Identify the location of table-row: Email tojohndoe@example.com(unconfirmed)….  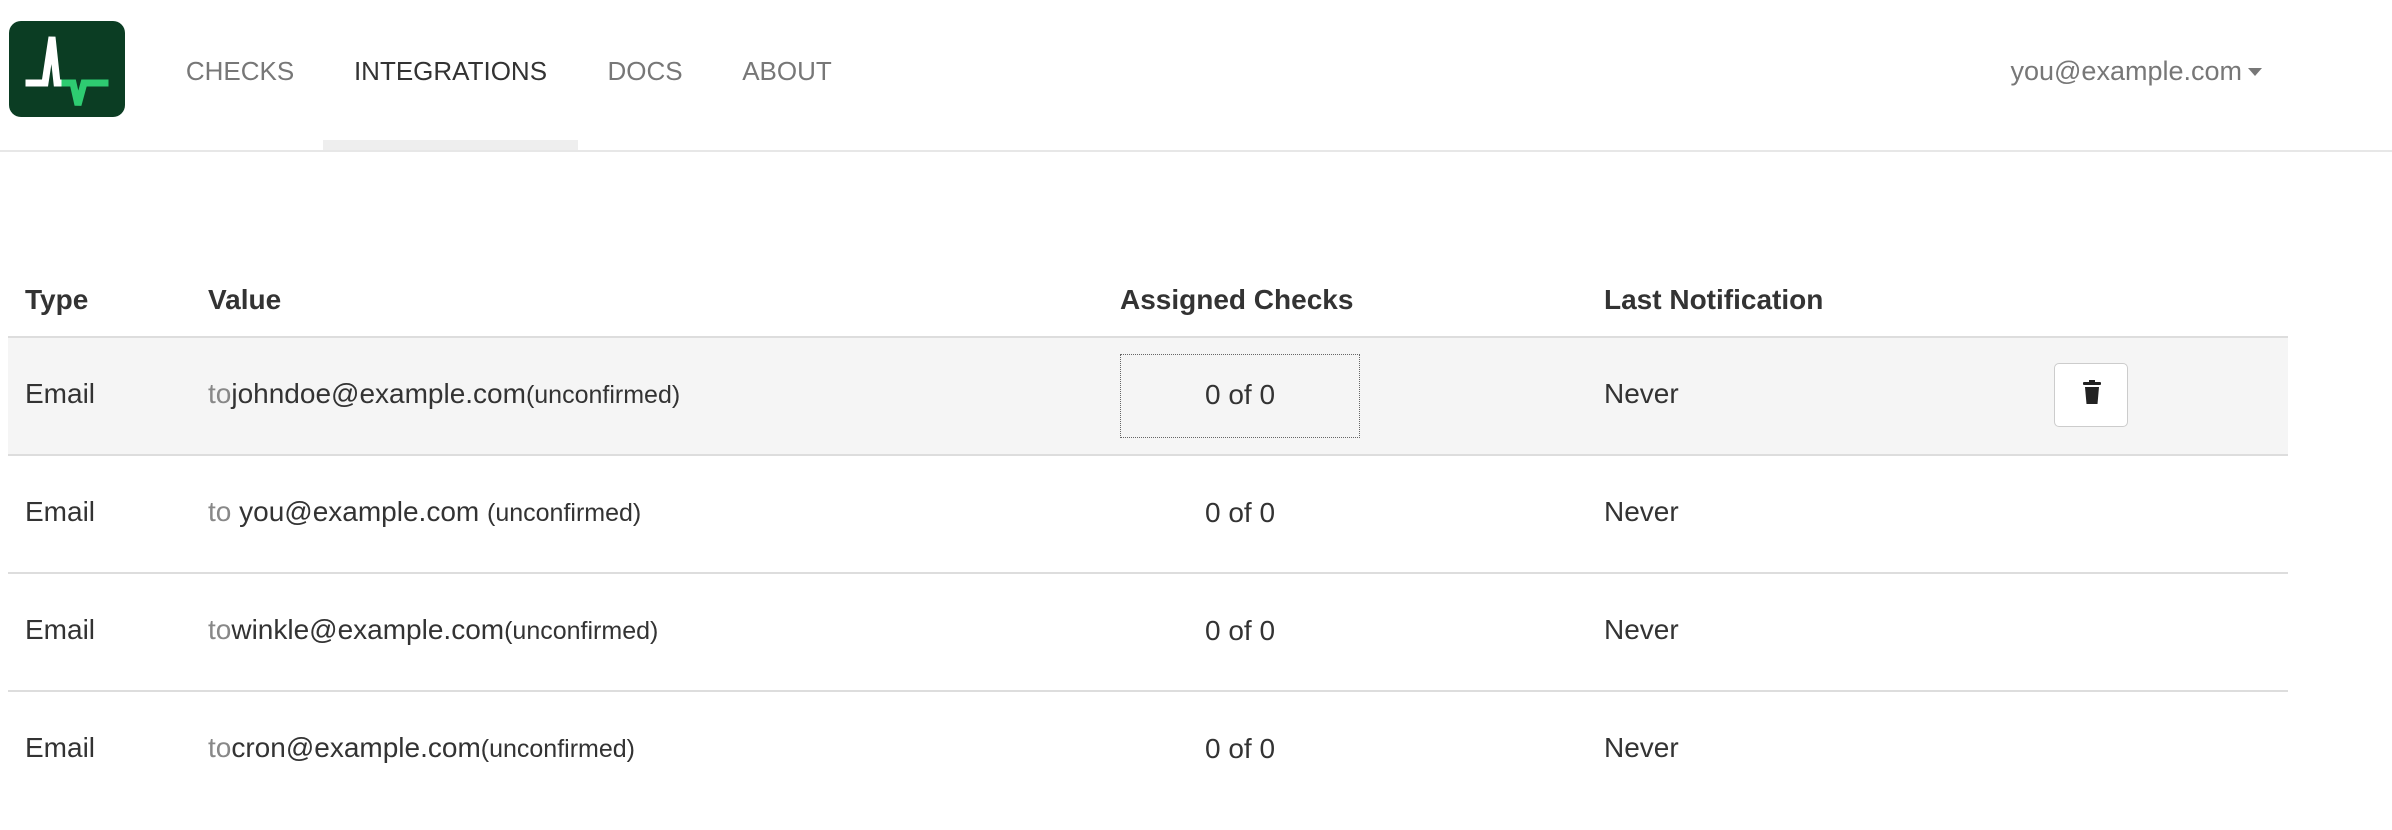
(1148, 397).